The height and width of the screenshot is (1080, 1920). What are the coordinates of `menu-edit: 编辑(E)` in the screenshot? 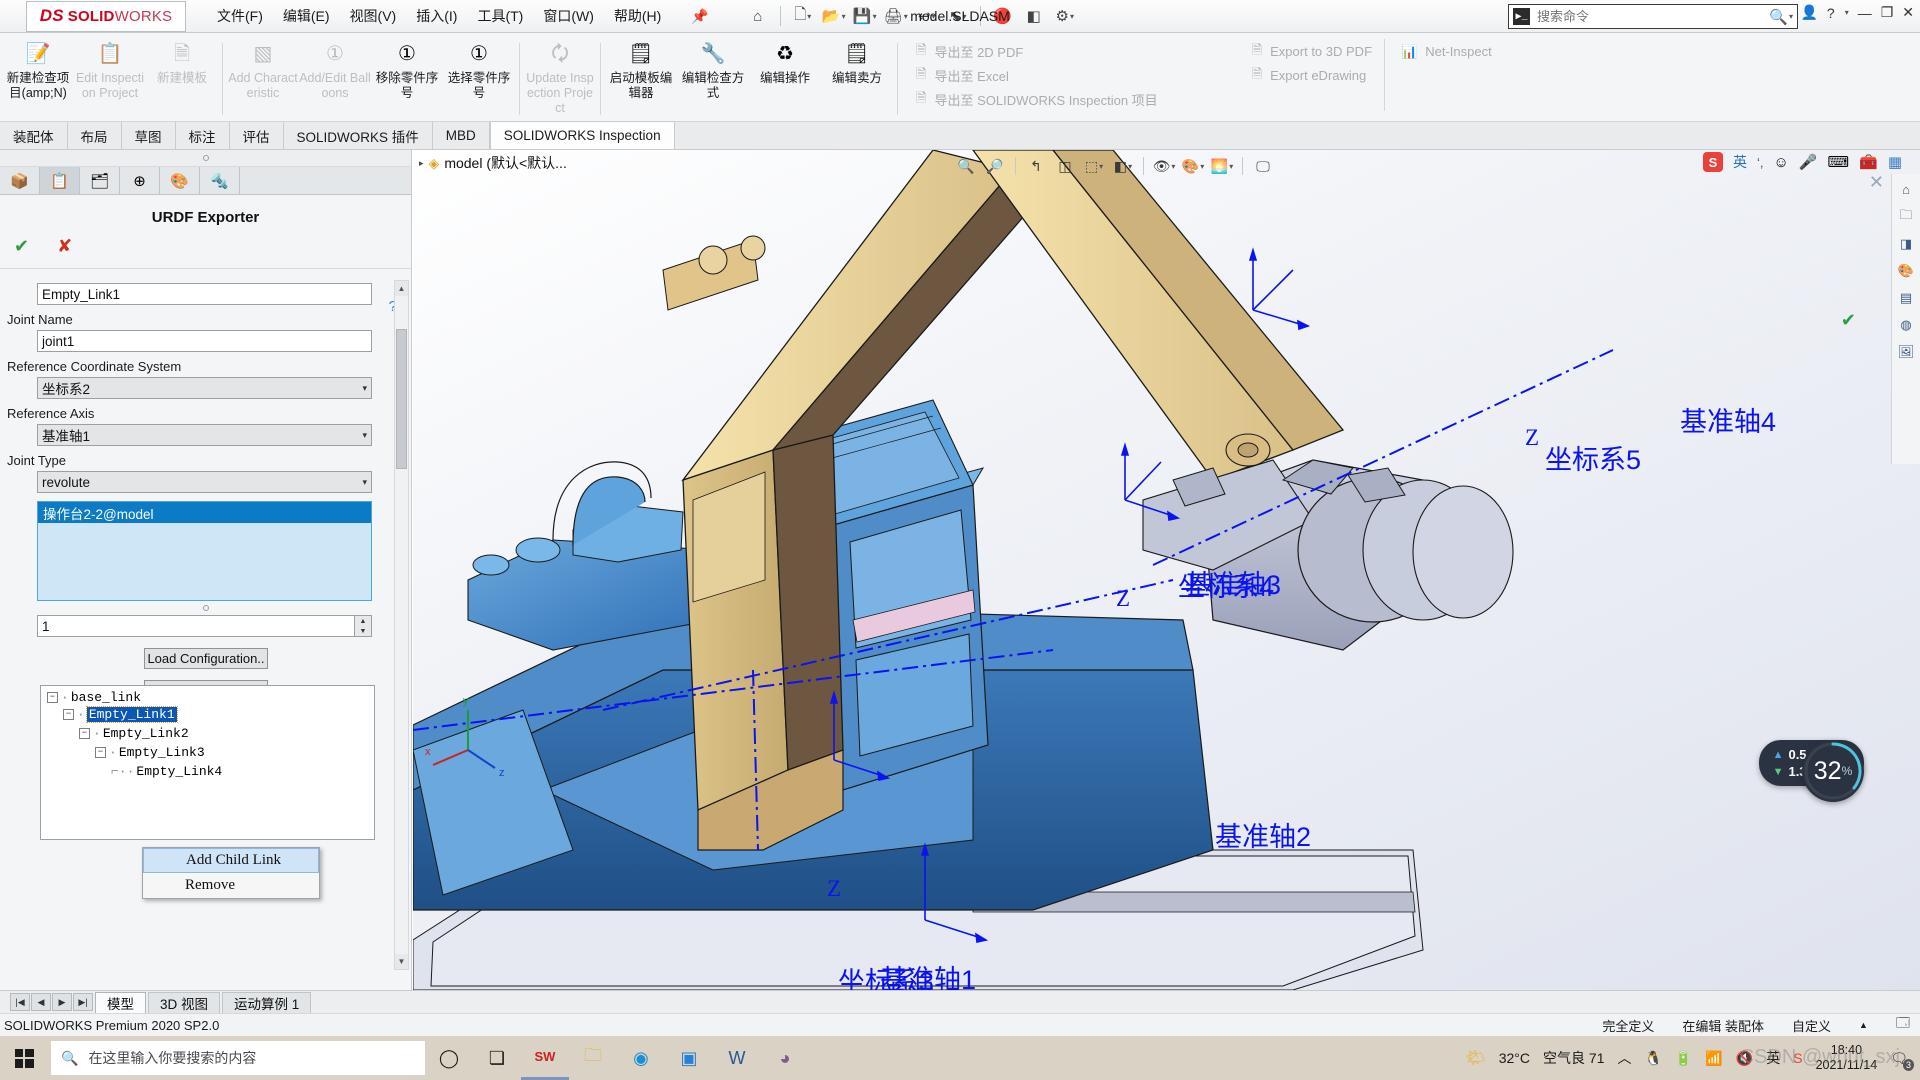 It's located at (306, 16).